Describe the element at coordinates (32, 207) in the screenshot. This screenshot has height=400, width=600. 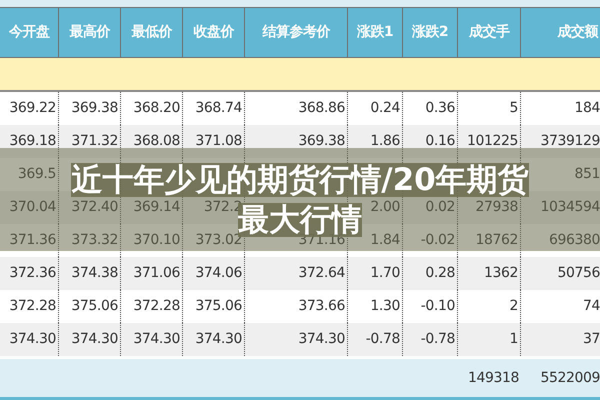
I see `table-cell-text: 370.04` at that location.